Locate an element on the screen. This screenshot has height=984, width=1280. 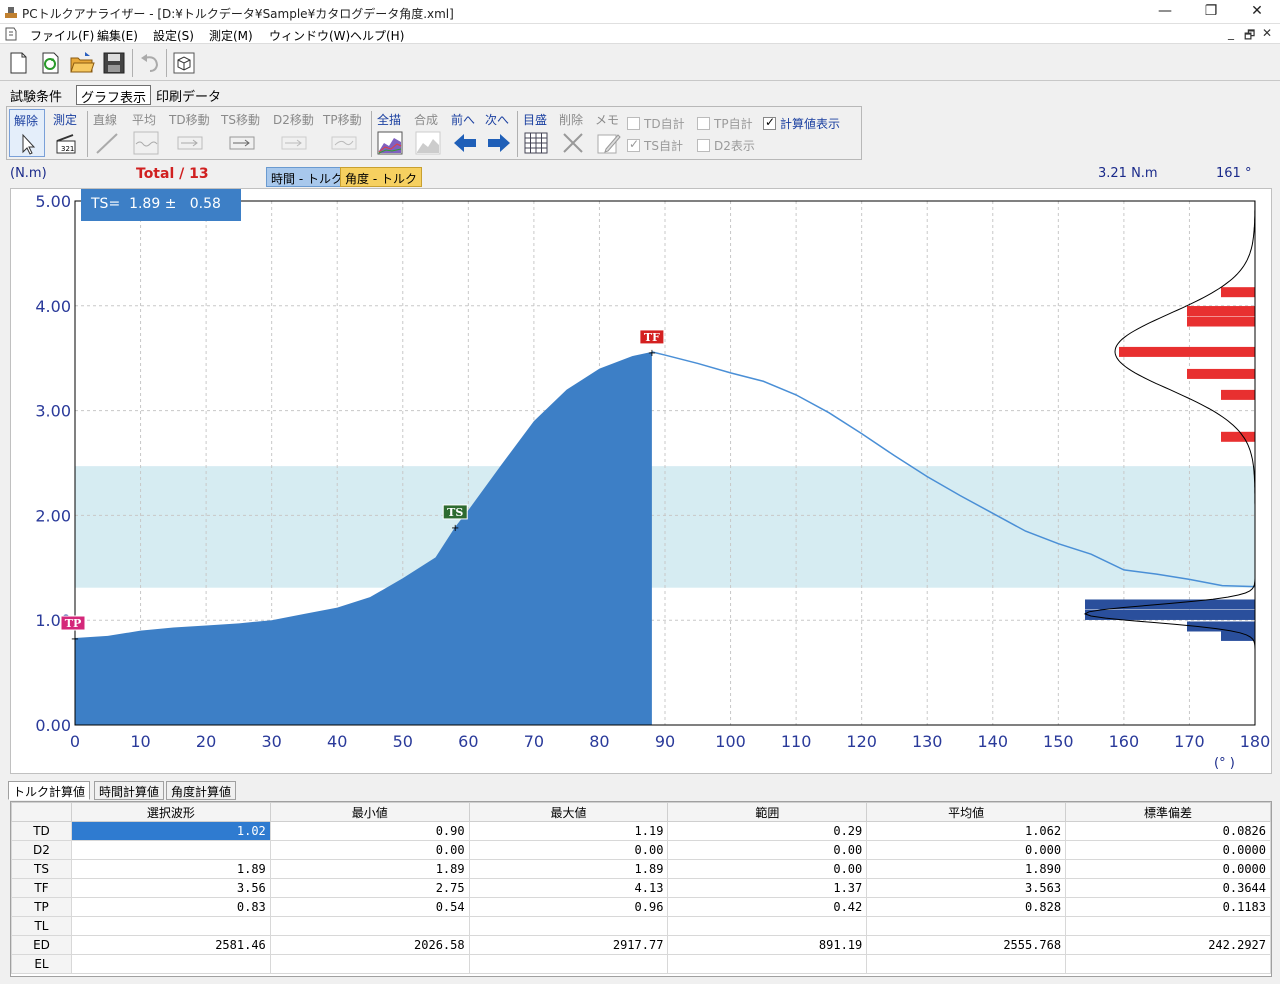
column-header: 最小値 is located at coordinates (369, 812).